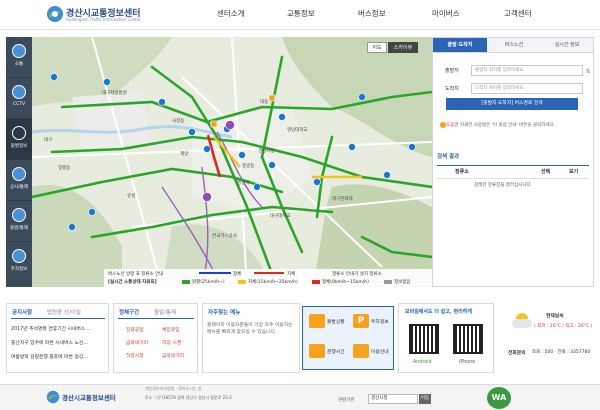  I want to click on swap-icon: ⇅, so click(588, 72).